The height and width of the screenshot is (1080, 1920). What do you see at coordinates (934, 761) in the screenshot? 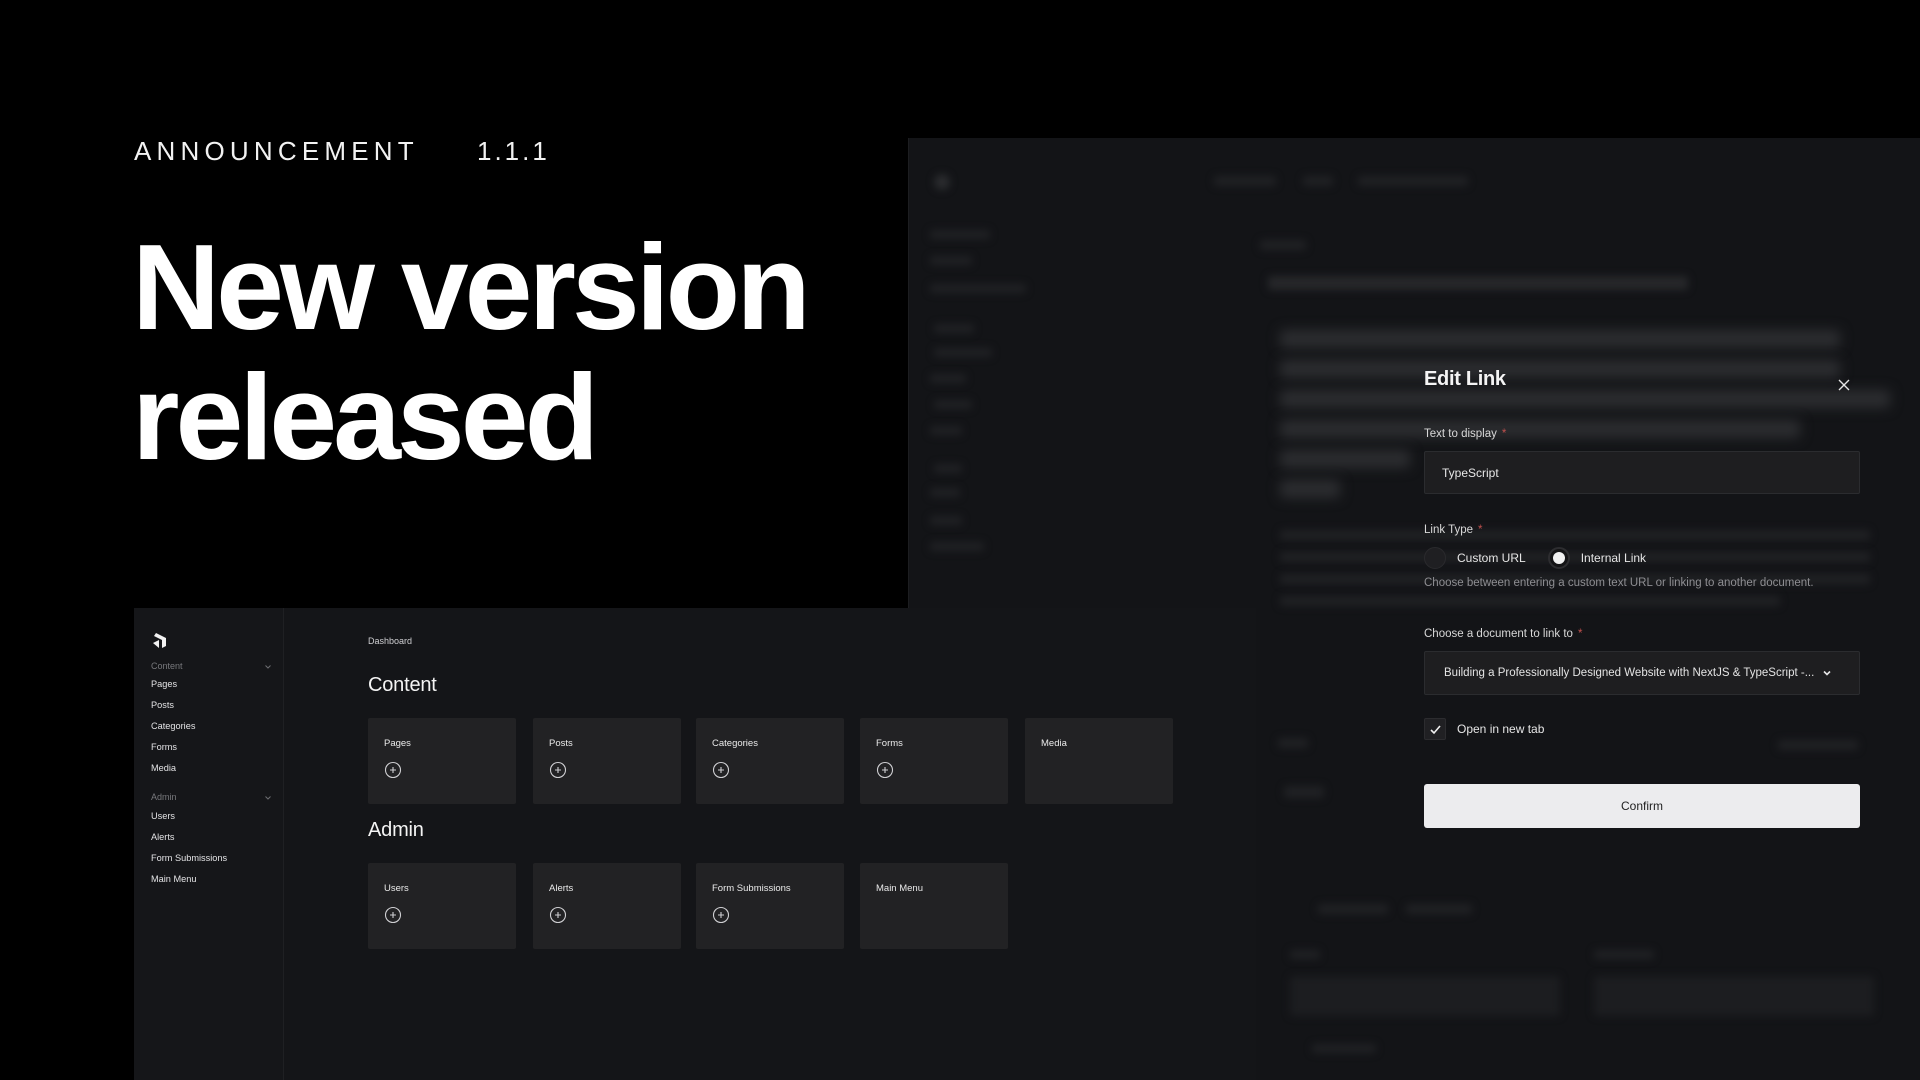
I see `card-forms: Forms` at bounding box center [934, 761].